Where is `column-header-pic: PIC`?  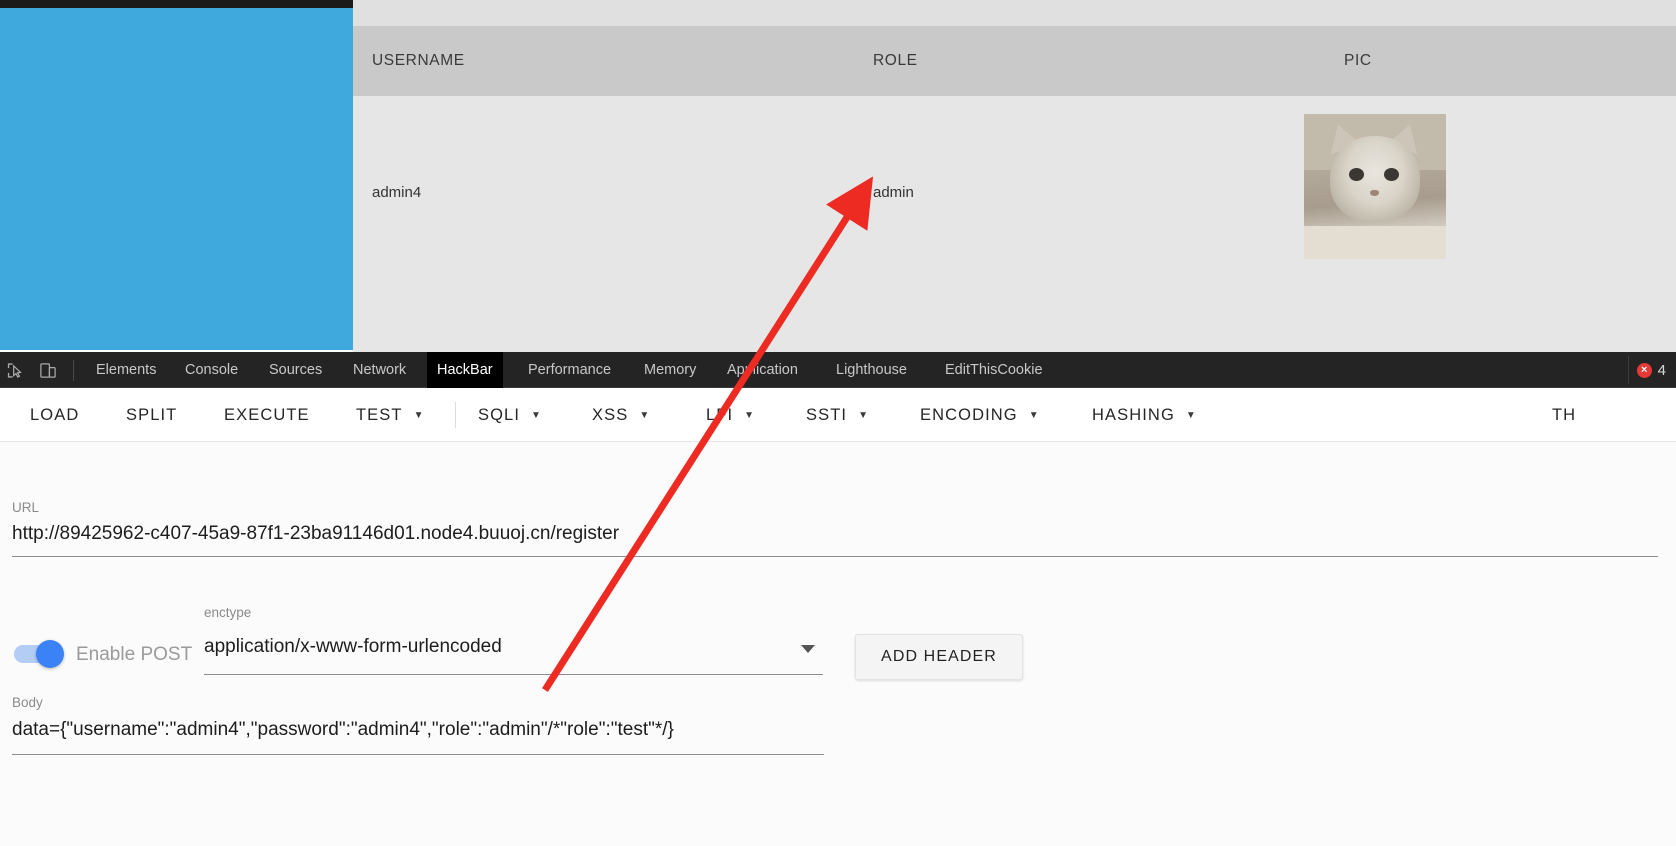 column-header-pic: PIC is located at coordinates (1358, 60).